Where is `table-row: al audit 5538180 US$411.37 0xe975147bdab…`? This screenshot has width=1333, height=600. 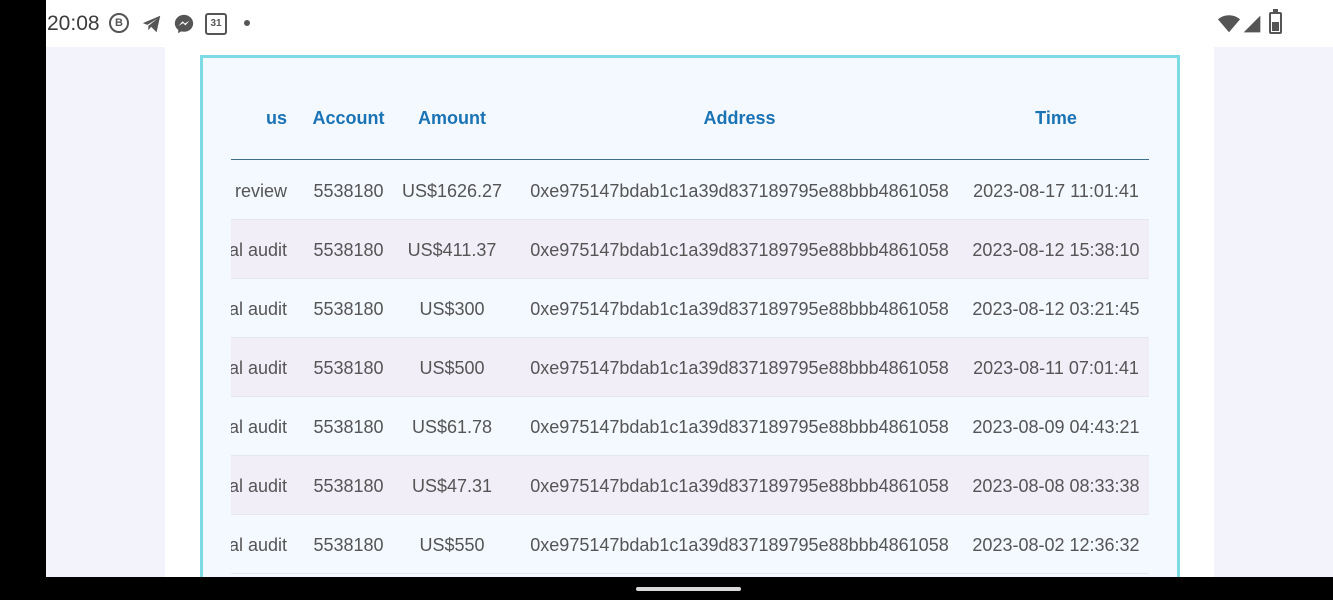 table-row: al audit 5538180 US$411.37 0xe975147bdab… is located at coordinates (690, 249).